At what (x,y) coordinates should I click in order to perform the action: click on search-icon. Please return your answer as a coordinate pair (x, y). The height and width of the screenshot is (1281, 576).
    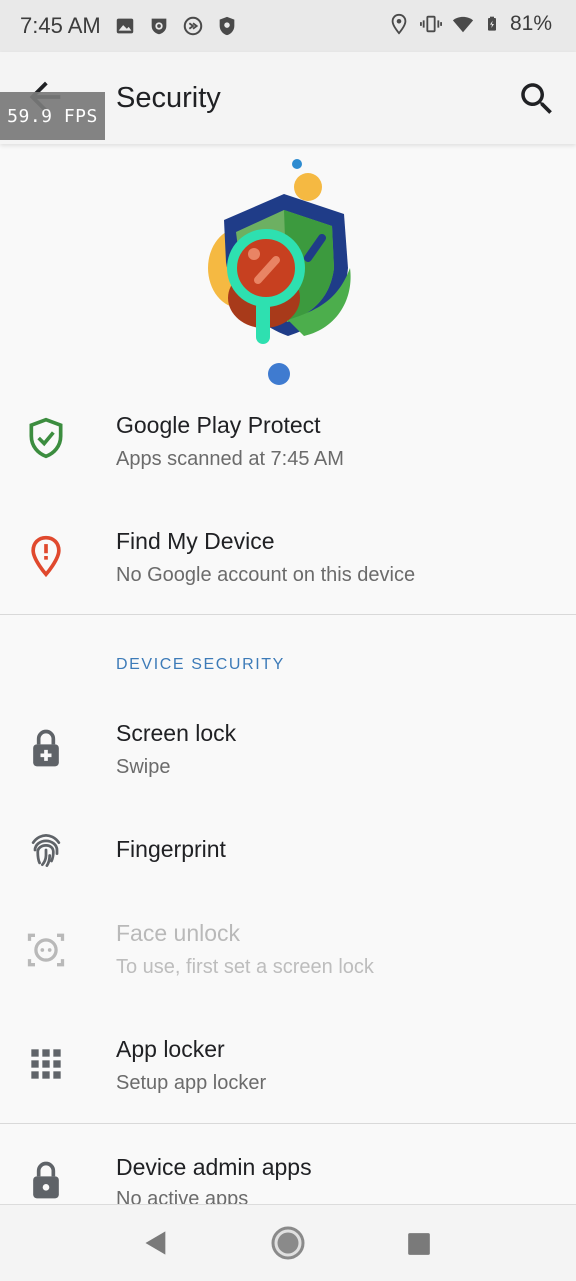
    Looking at the image, I should click on (537, 99).